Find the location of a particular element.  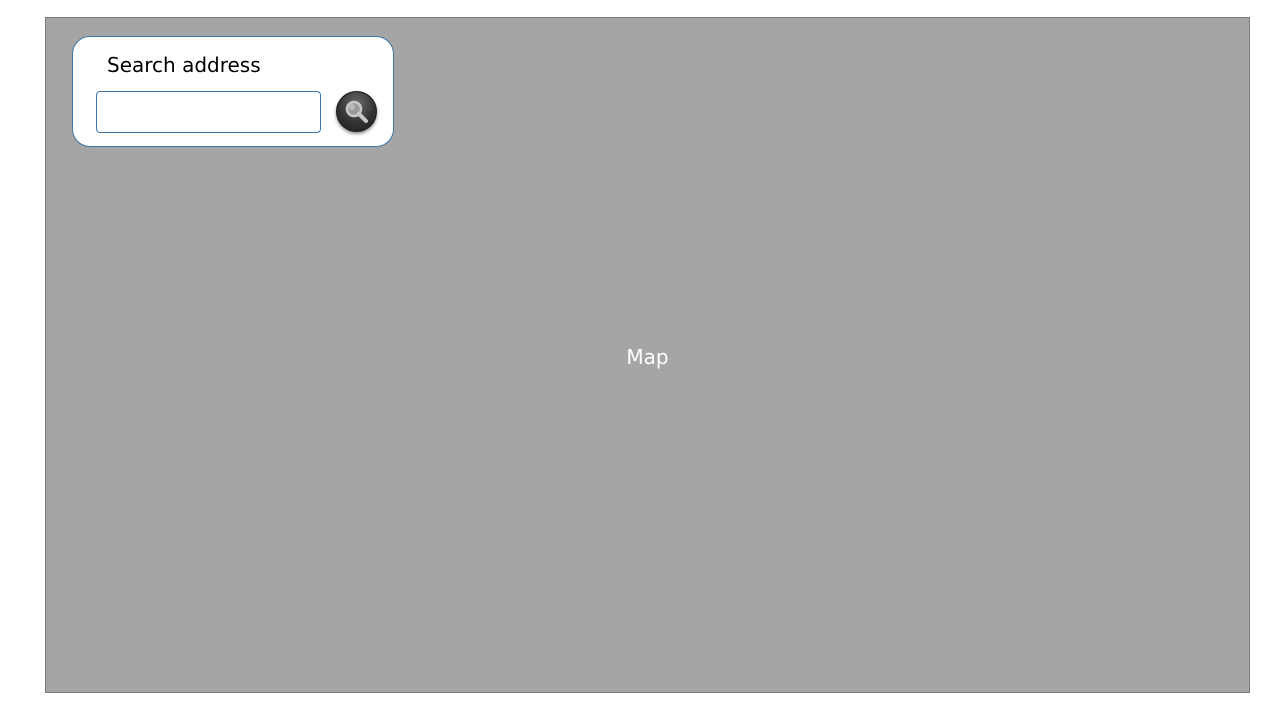

magnifier-icon is located at coordinates (357, 112).